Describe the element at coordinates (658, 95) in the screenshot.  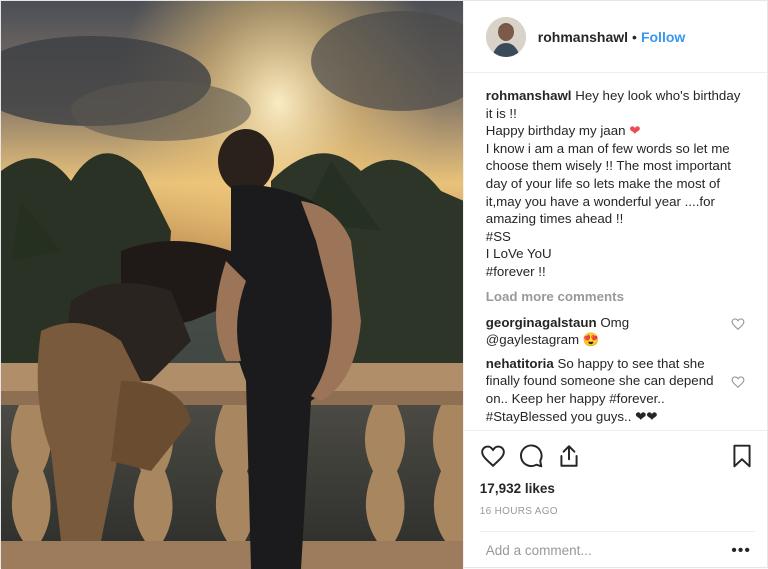
I see `caption-text: Hey hey look who's birthday` at that location.